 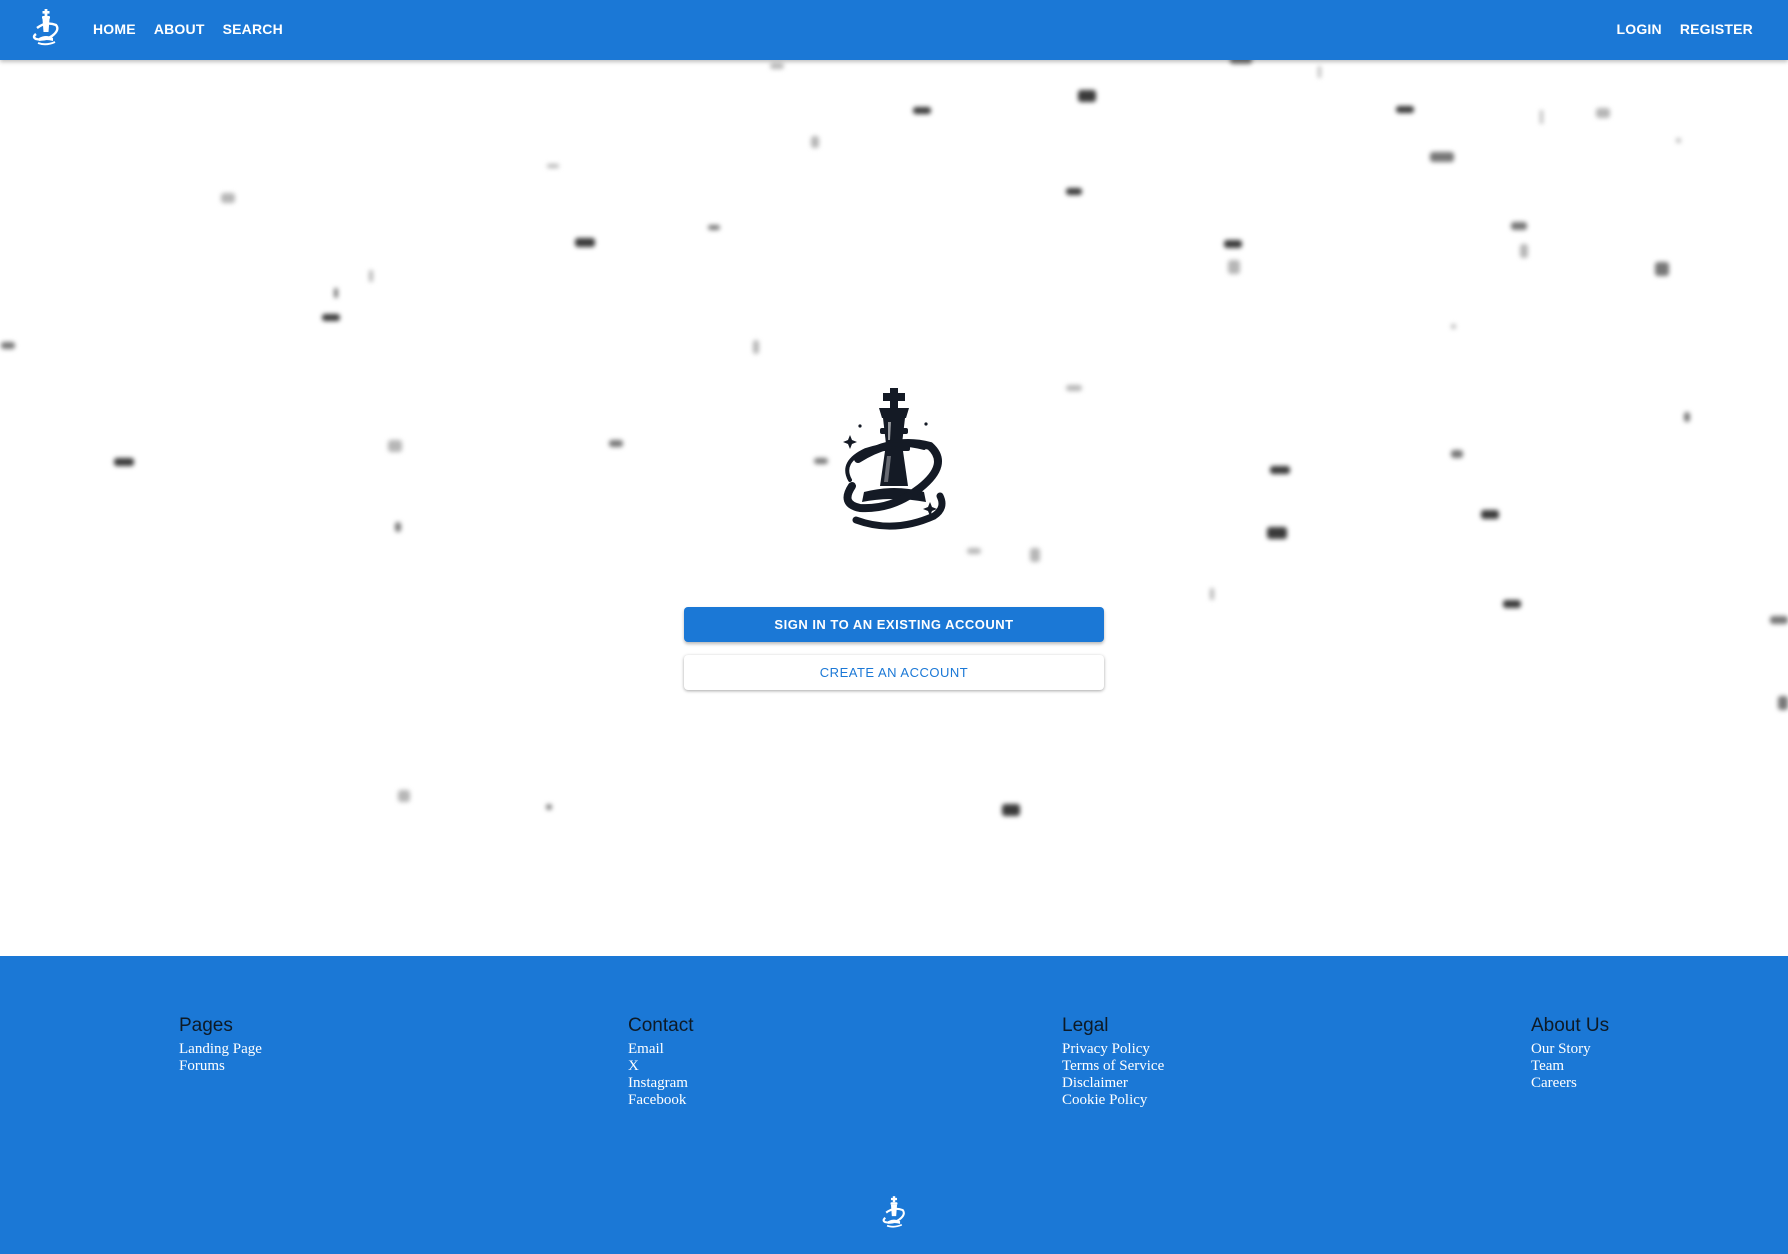 What do you see at coordinates (660, 1083) in the screenshot?
I see `footer-link-instagram: Instagram` at bounding box center [660, 1083].